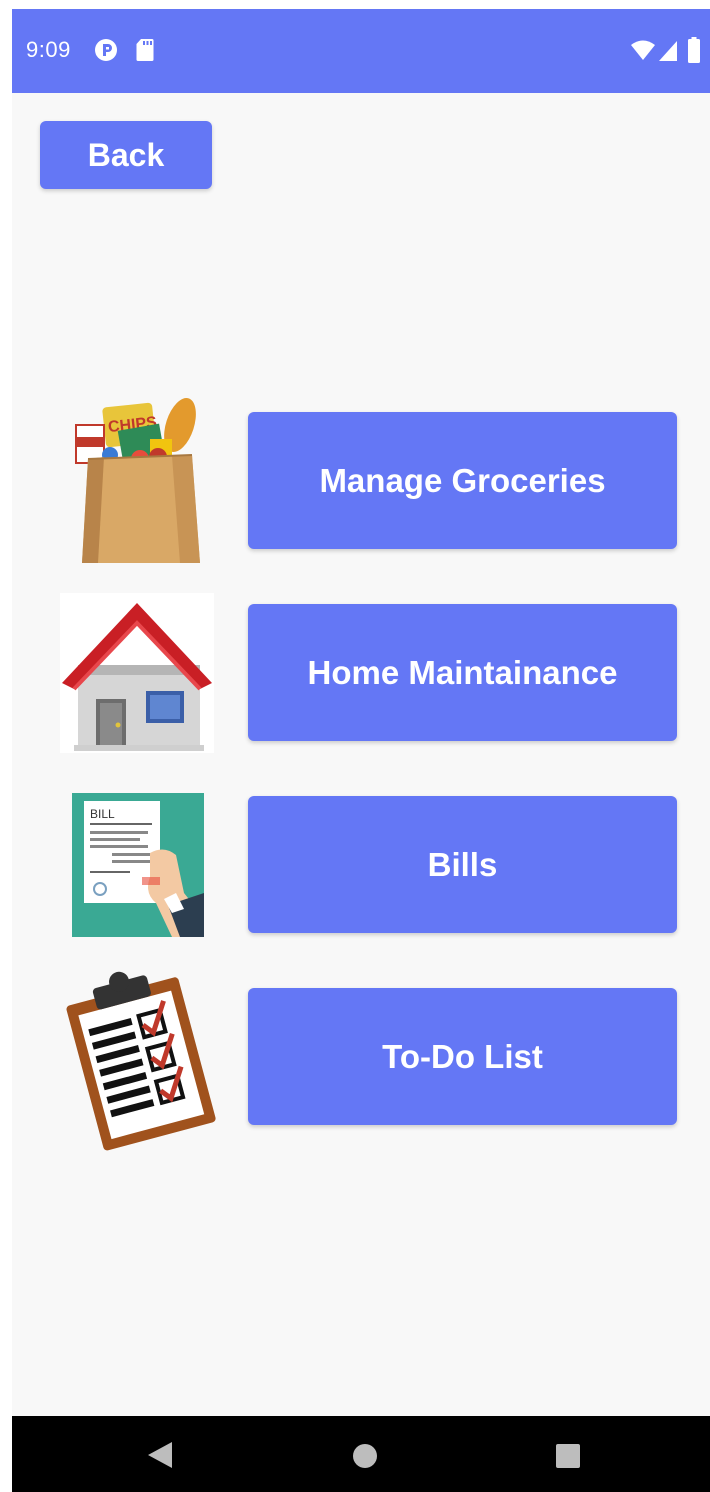 The image size is (710, 1492). What do you see at coordinates (138, 865) in the screenshot?
I see `bill-icon: BILL` at bounding box center [138, 865].